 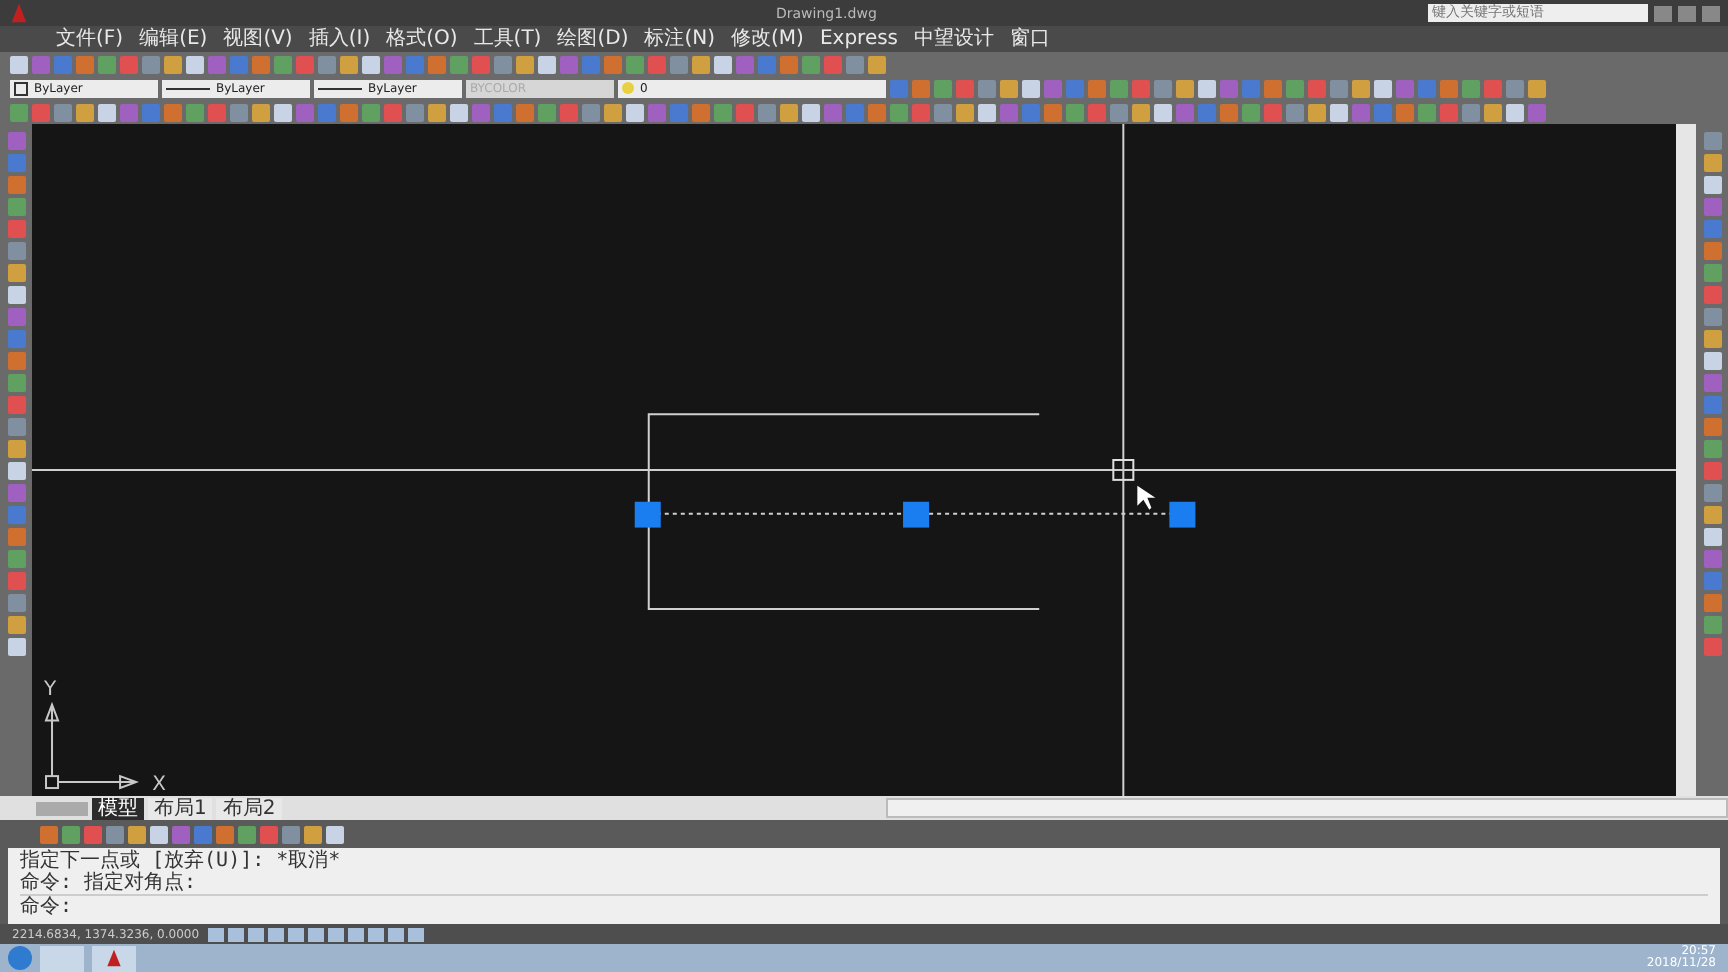 What do you see at coordinates (159, 785) in the screenshot?
I see `axis-label: X` at bounding box center [159, 785].